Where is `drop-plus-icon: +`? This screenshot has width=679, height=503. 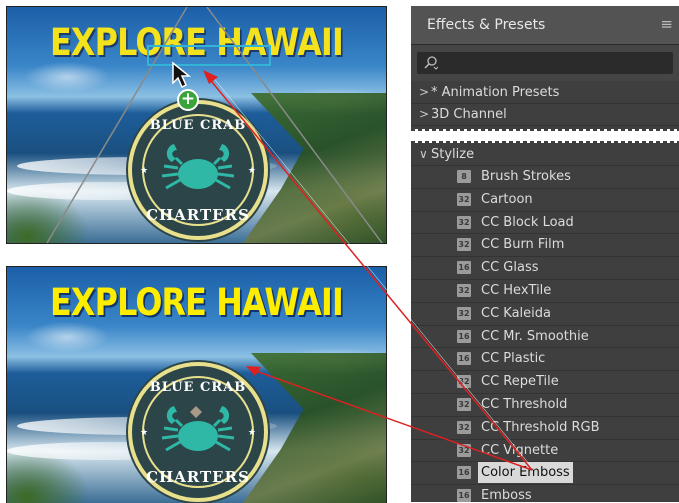 drop-plus-icon: + is located at coordinates (188, 100).